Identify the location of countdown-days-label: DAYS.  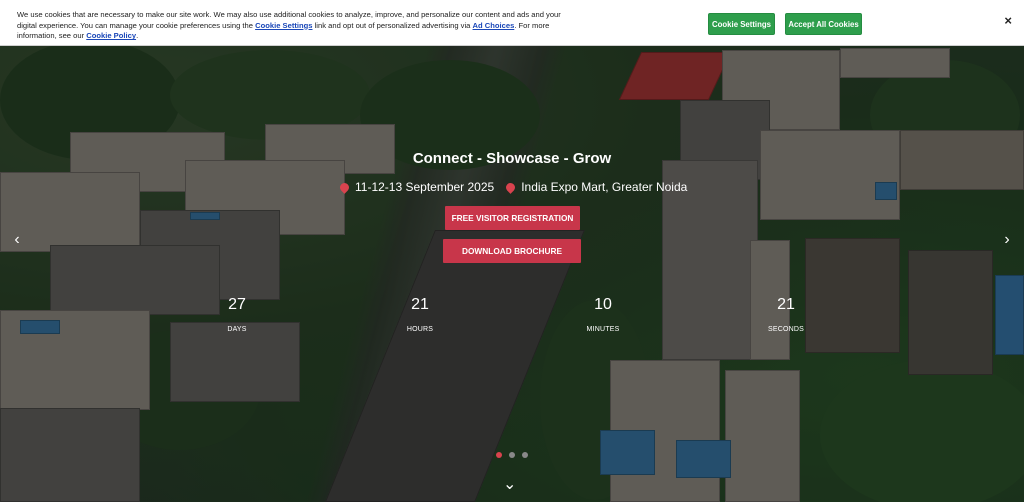
(237, 329).